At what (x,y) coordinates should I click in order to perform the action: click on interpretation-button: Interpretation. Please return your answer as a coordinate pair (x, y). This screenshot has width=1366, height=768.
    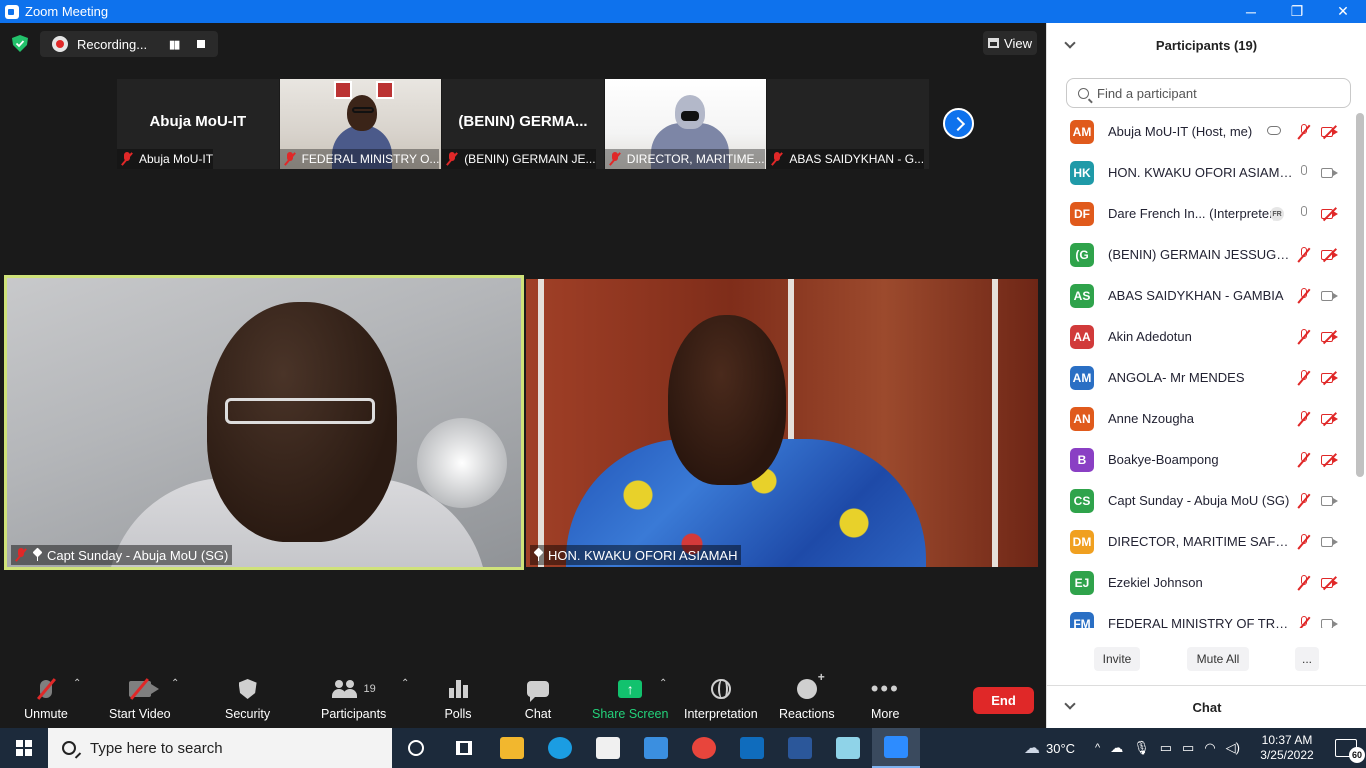
    Looking at the image, I should click on (721, 698).